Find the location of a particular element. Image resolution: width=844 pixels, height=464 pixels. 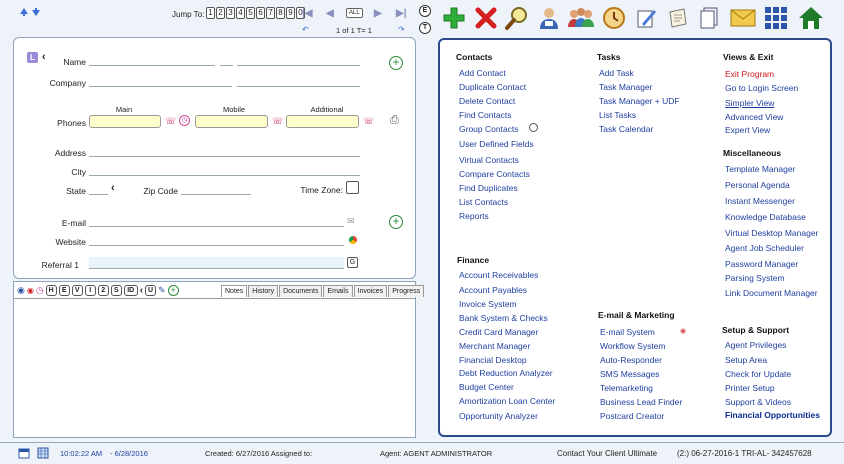

menu-password-manager: Password Manager is located at coordinates (761, 264).